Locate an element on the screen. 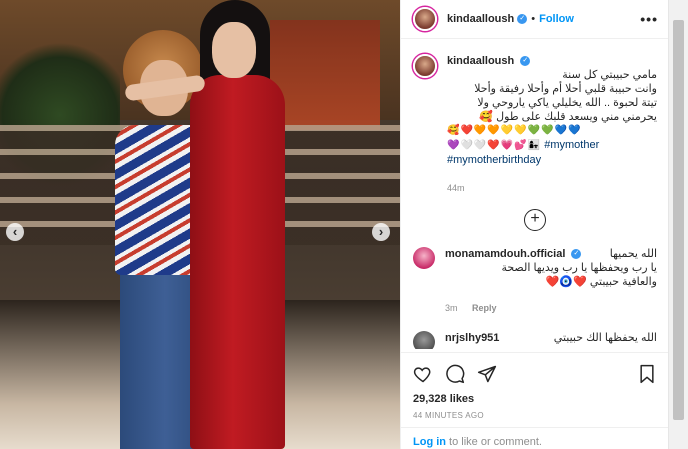 The height and width of the screenshot is (449, 688). comment: nrjslhy951 الله يحفظها الك حبيبتي is located at coordinates (535, 340).